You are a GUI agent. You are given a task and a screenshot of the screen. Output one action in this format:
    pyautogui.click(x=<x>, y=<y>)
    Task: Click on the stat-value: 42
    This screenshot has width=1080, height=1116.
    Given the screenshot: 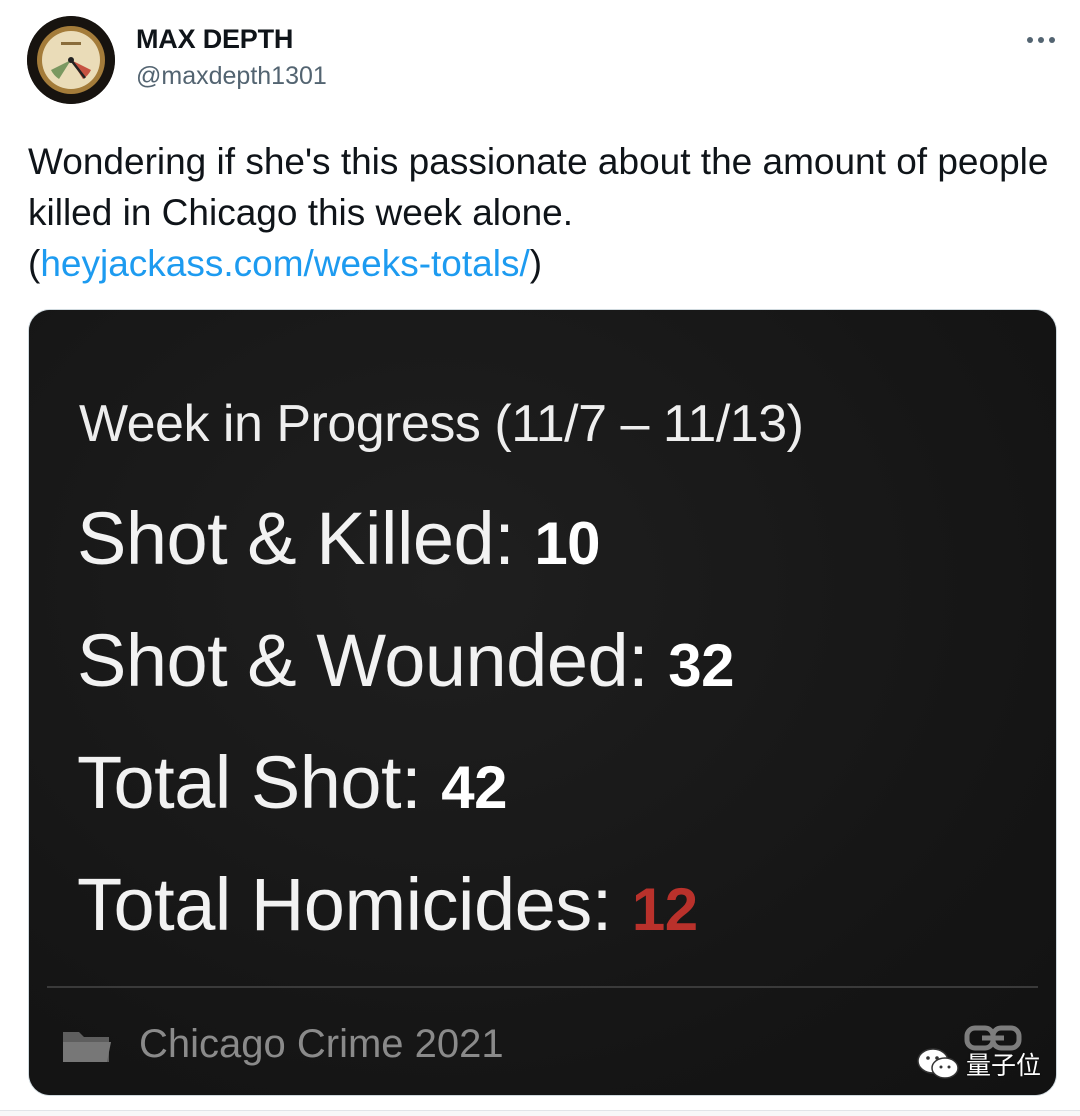 What is the action you would take?
    pyautogui.click(x=474, y=787)
    